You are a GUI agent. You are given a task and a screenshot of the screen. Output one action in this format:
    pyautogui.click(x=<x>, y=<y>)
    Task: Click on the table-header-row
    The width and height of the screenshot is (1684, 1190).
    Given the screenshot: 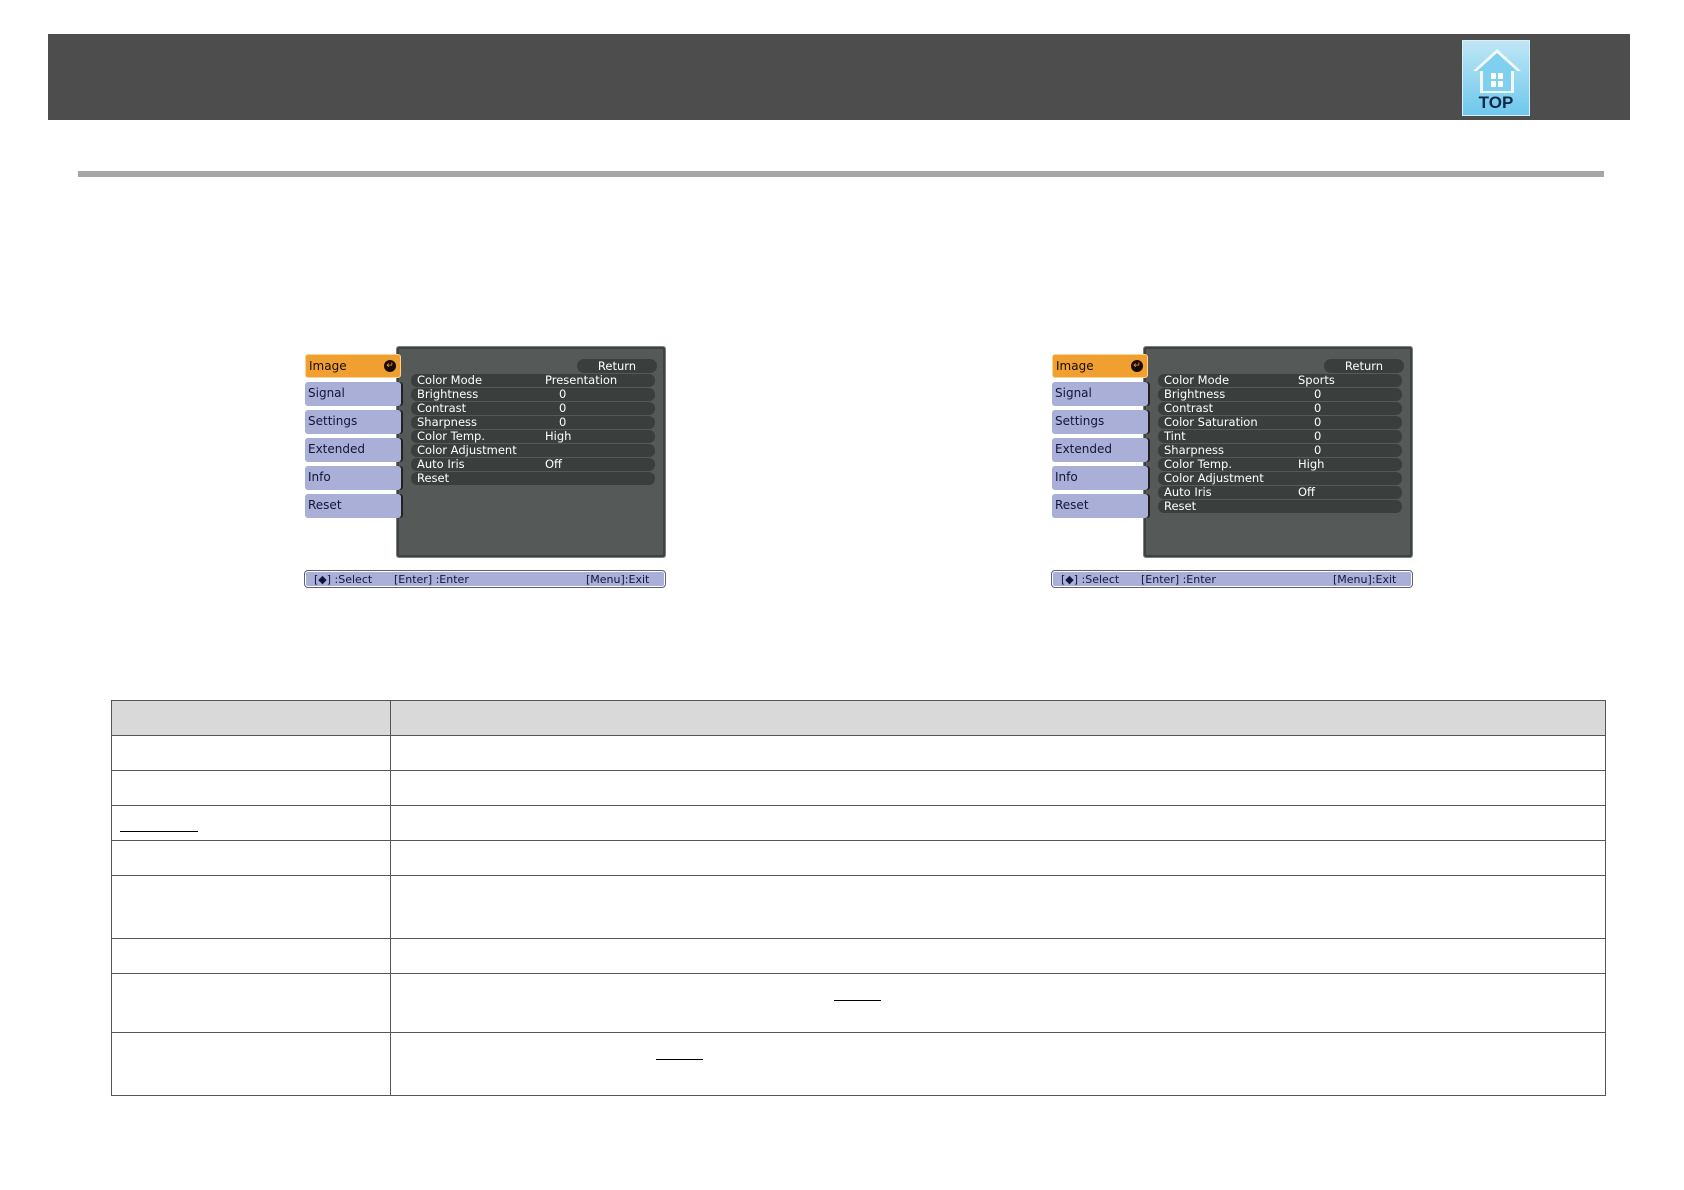 What is the action you would take?
    pyautogui.click(x=858, y=718)
    